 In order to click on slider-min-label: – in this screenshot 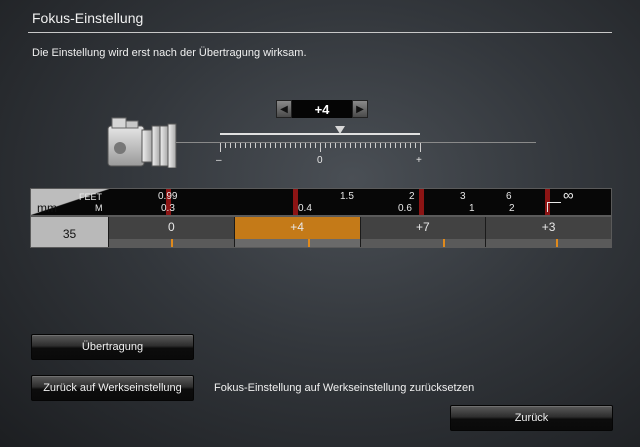, I will do `click(219, 160)`.